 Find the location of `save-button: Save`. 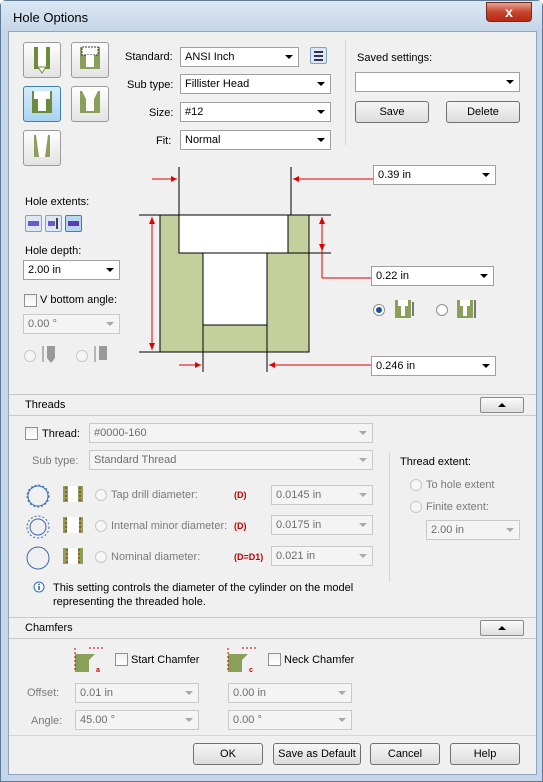

save-button: Save is located at coordinates (392, 112).